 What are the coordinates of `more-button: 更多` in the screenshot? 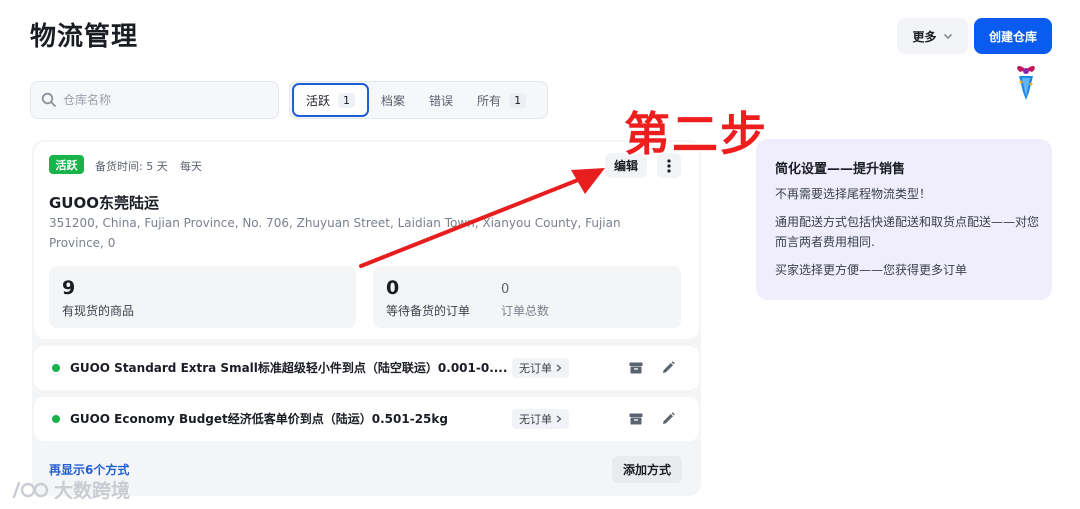 It's located at (932, 36).